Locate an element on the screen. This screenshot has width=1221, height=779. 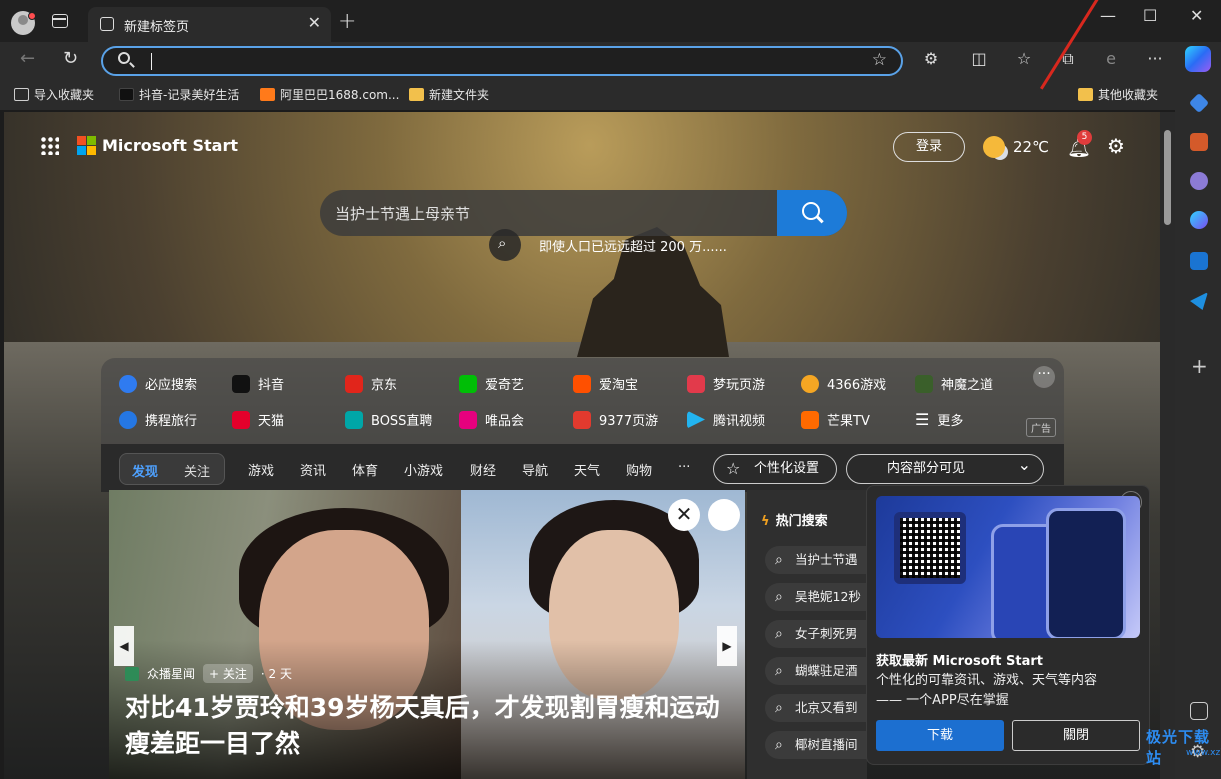
chevron-right-icon: ▶ is located at coordinates (727, 646).